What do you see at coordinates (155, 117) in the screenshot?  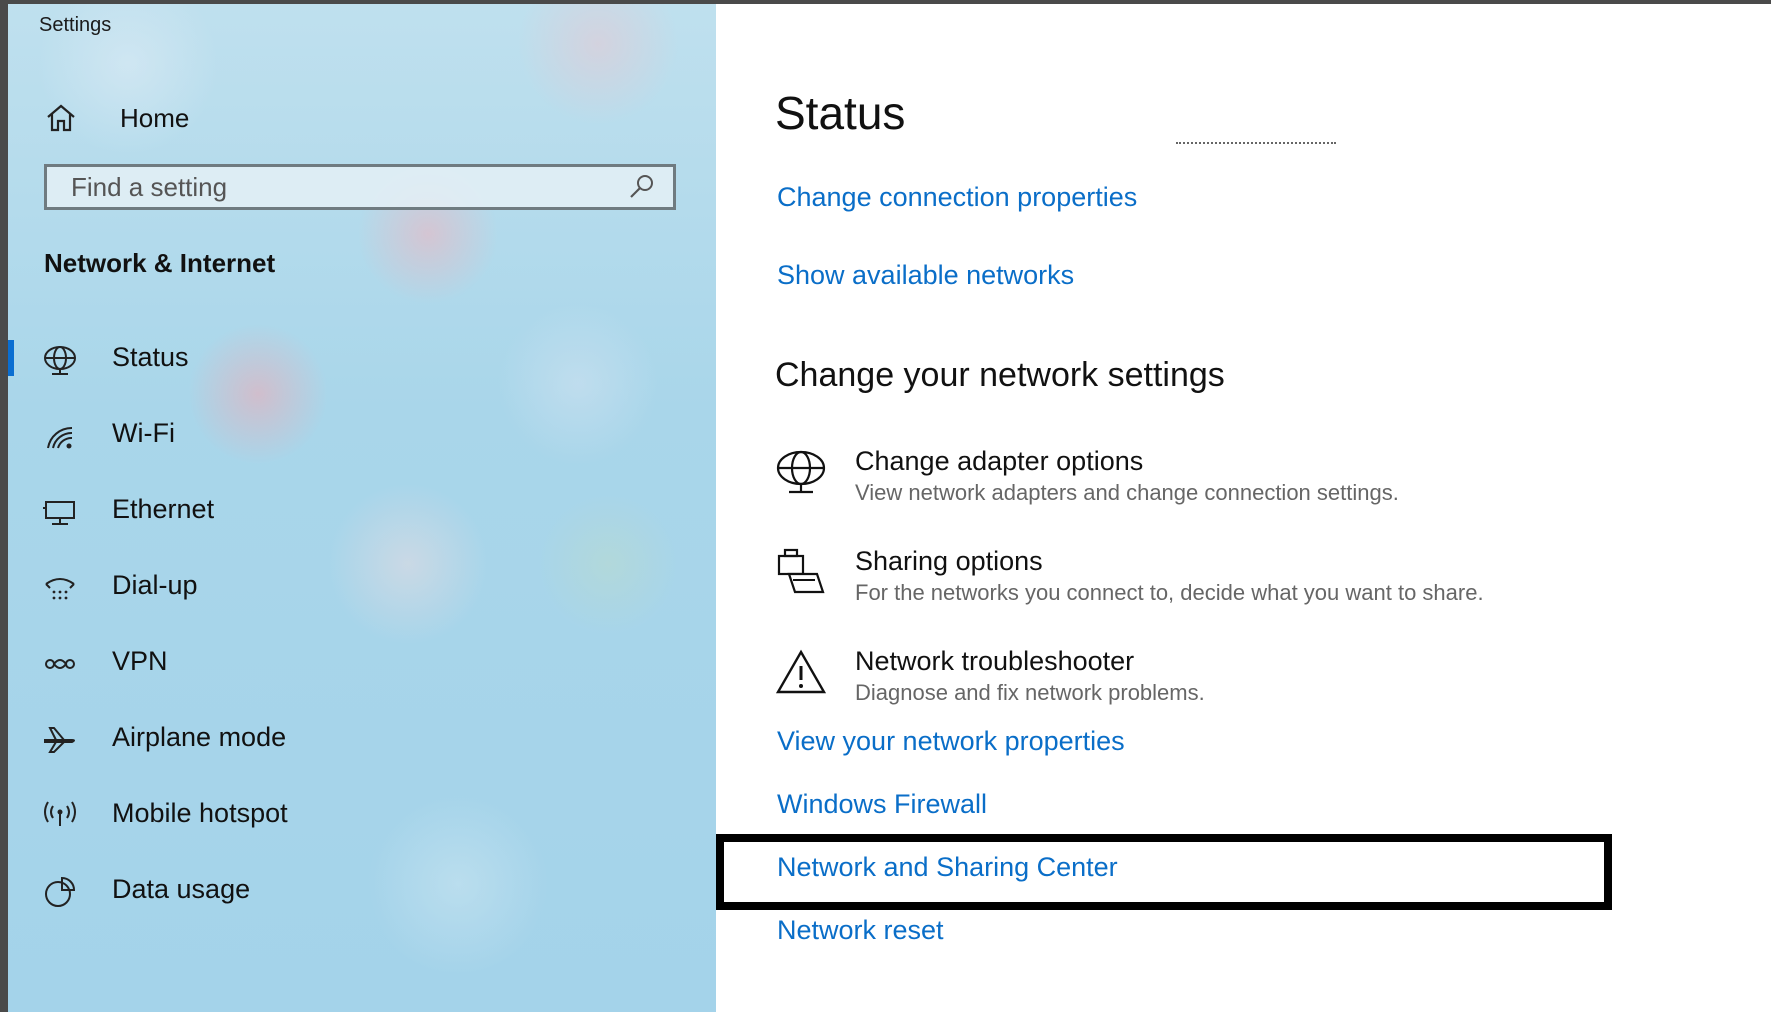 I see `home-label: Home` at bounding box center [155, 117].